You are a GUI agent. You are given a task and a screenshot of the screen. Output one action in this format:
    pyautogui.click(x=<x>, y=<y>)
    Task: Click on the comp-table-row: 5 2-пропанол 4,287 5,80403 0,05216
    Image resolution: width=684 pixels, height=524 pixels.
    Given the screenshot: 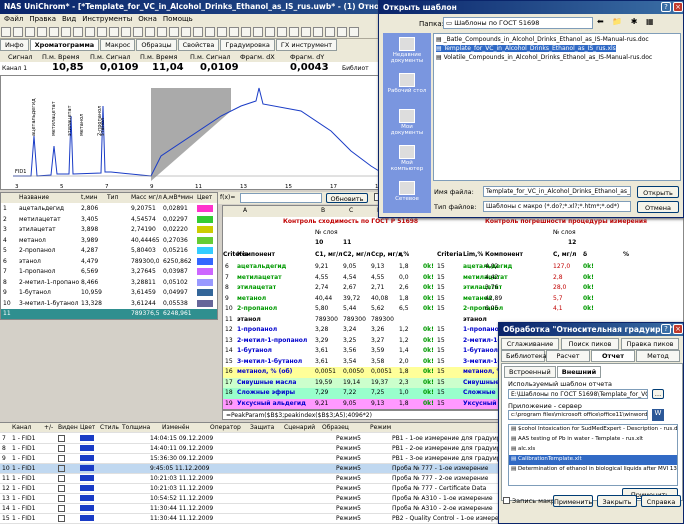 What is the action you would take?
    pyautogui.click(x=109, y=251)
    